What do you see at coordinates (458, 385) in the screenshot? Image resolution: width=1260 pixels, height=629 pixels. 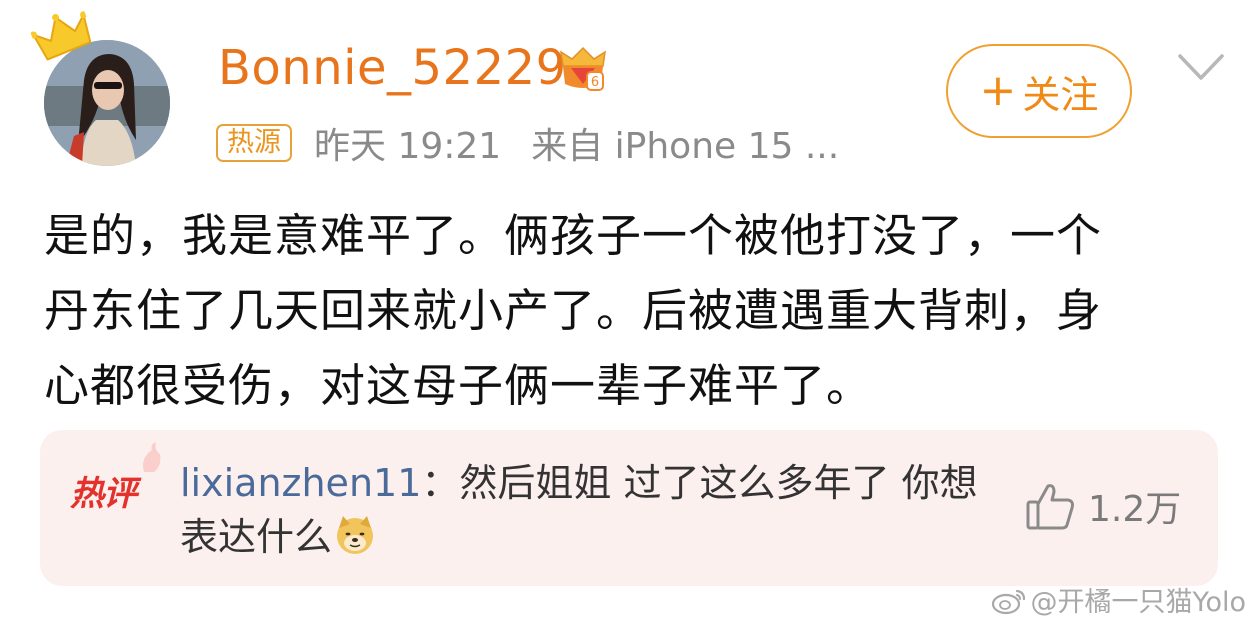 I see `post-line: 心都很受伤，对这母子俩一辈子难平了。` at bounding box center [458, 385].